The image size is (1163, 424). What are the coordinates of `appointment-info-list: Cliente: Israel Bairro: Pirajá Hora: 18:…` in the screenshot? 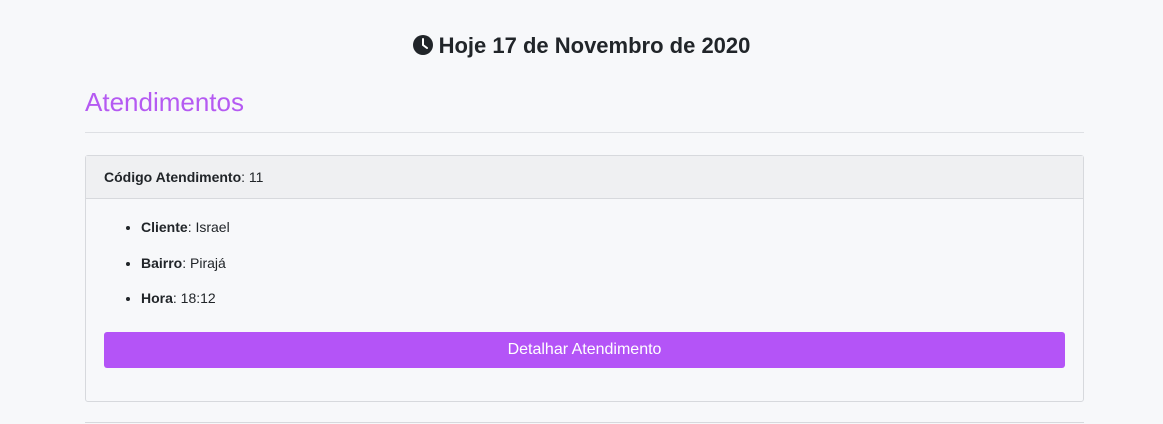 It's located at (158, 269).